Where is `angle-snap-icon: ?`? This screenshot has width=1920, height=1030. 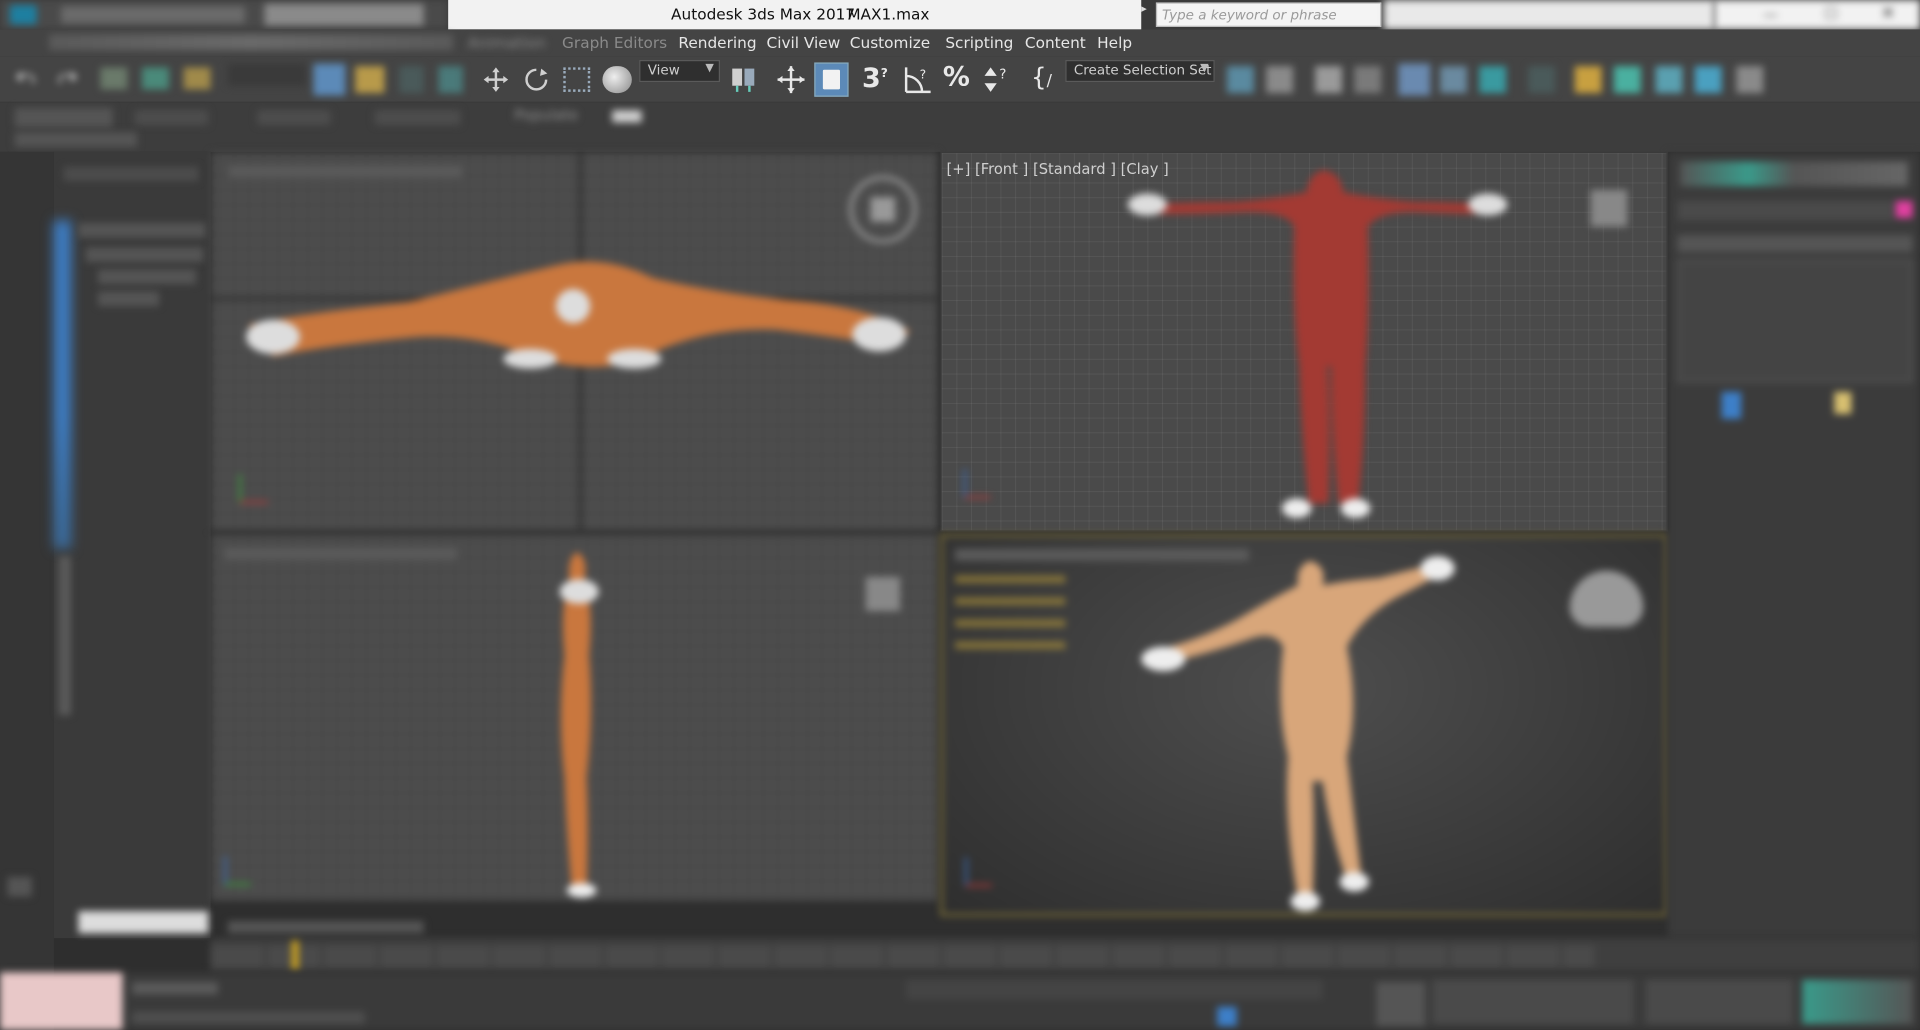
angle-snap-icon: ? is located at coordinates (918, 80).